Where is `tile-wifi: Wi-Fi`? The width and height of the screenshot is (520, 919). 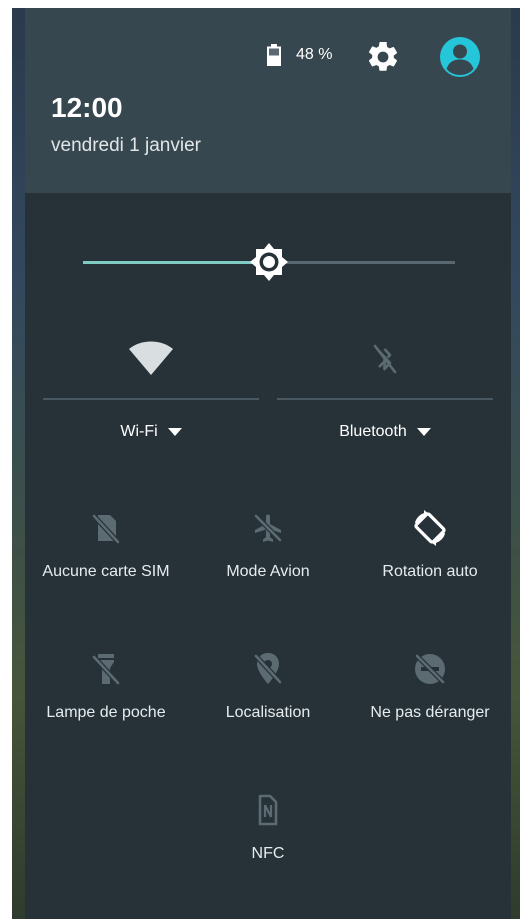
tile-wifi: Wi-Fi is located at coordinates (151, 403).